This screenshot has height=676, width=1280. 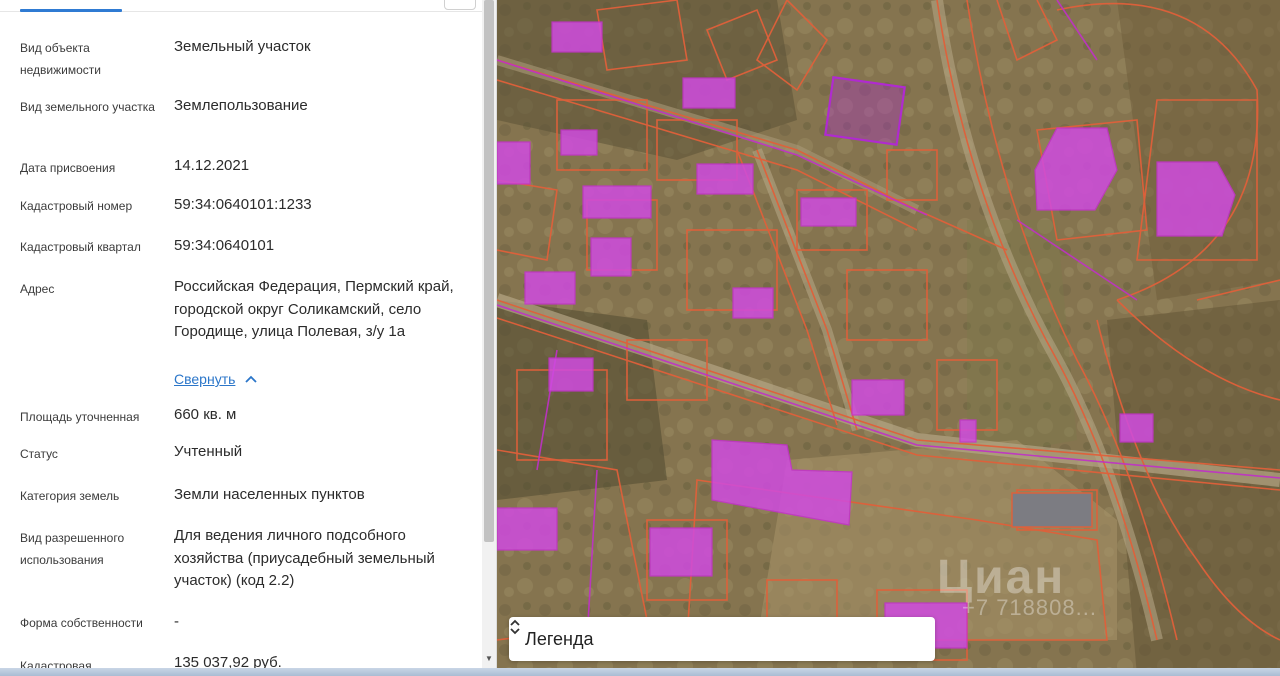 What do you see at coordinates (76, 206) in the screenshot?
I see `property-label: Кадастровый номер` at bounding box center [76, 206].